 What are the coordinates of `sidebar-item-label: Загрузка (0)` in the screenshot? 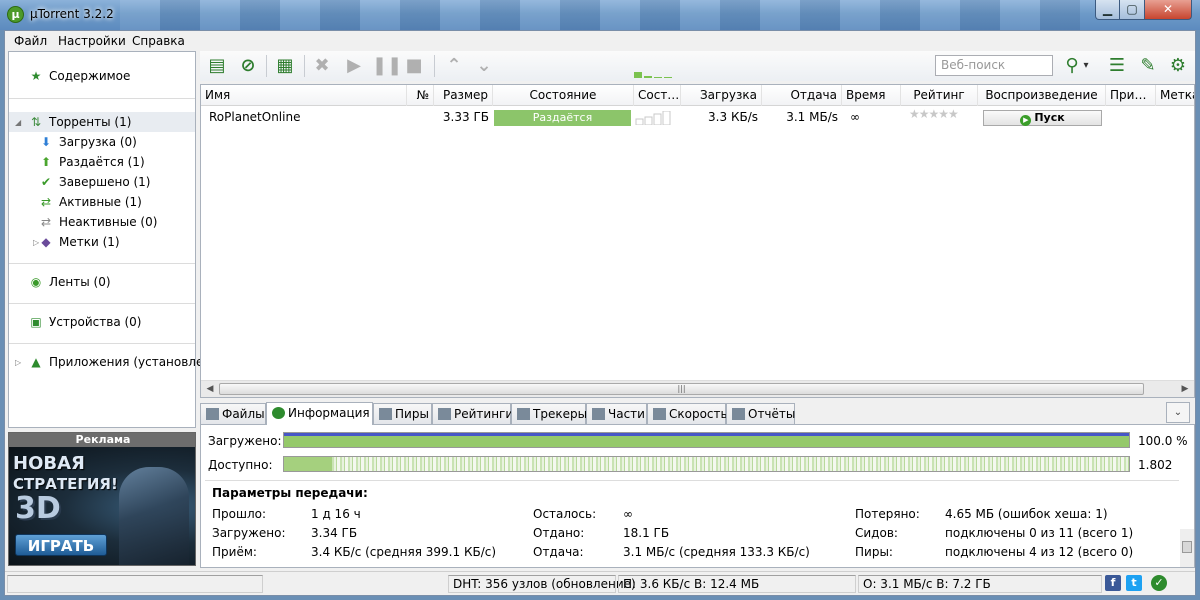 It's located at (98, 142).